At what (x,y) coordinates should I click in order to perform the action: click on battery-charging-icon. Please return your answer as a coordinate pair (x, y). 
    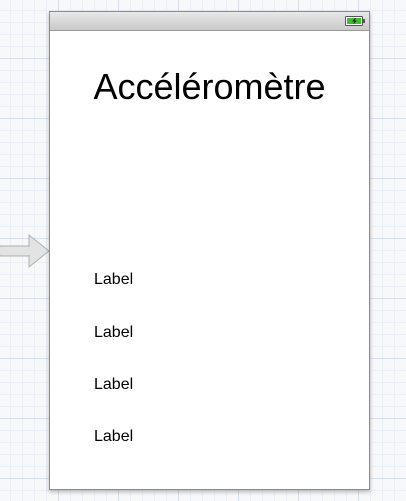
    Looking at the image, I should click on (355, 21).